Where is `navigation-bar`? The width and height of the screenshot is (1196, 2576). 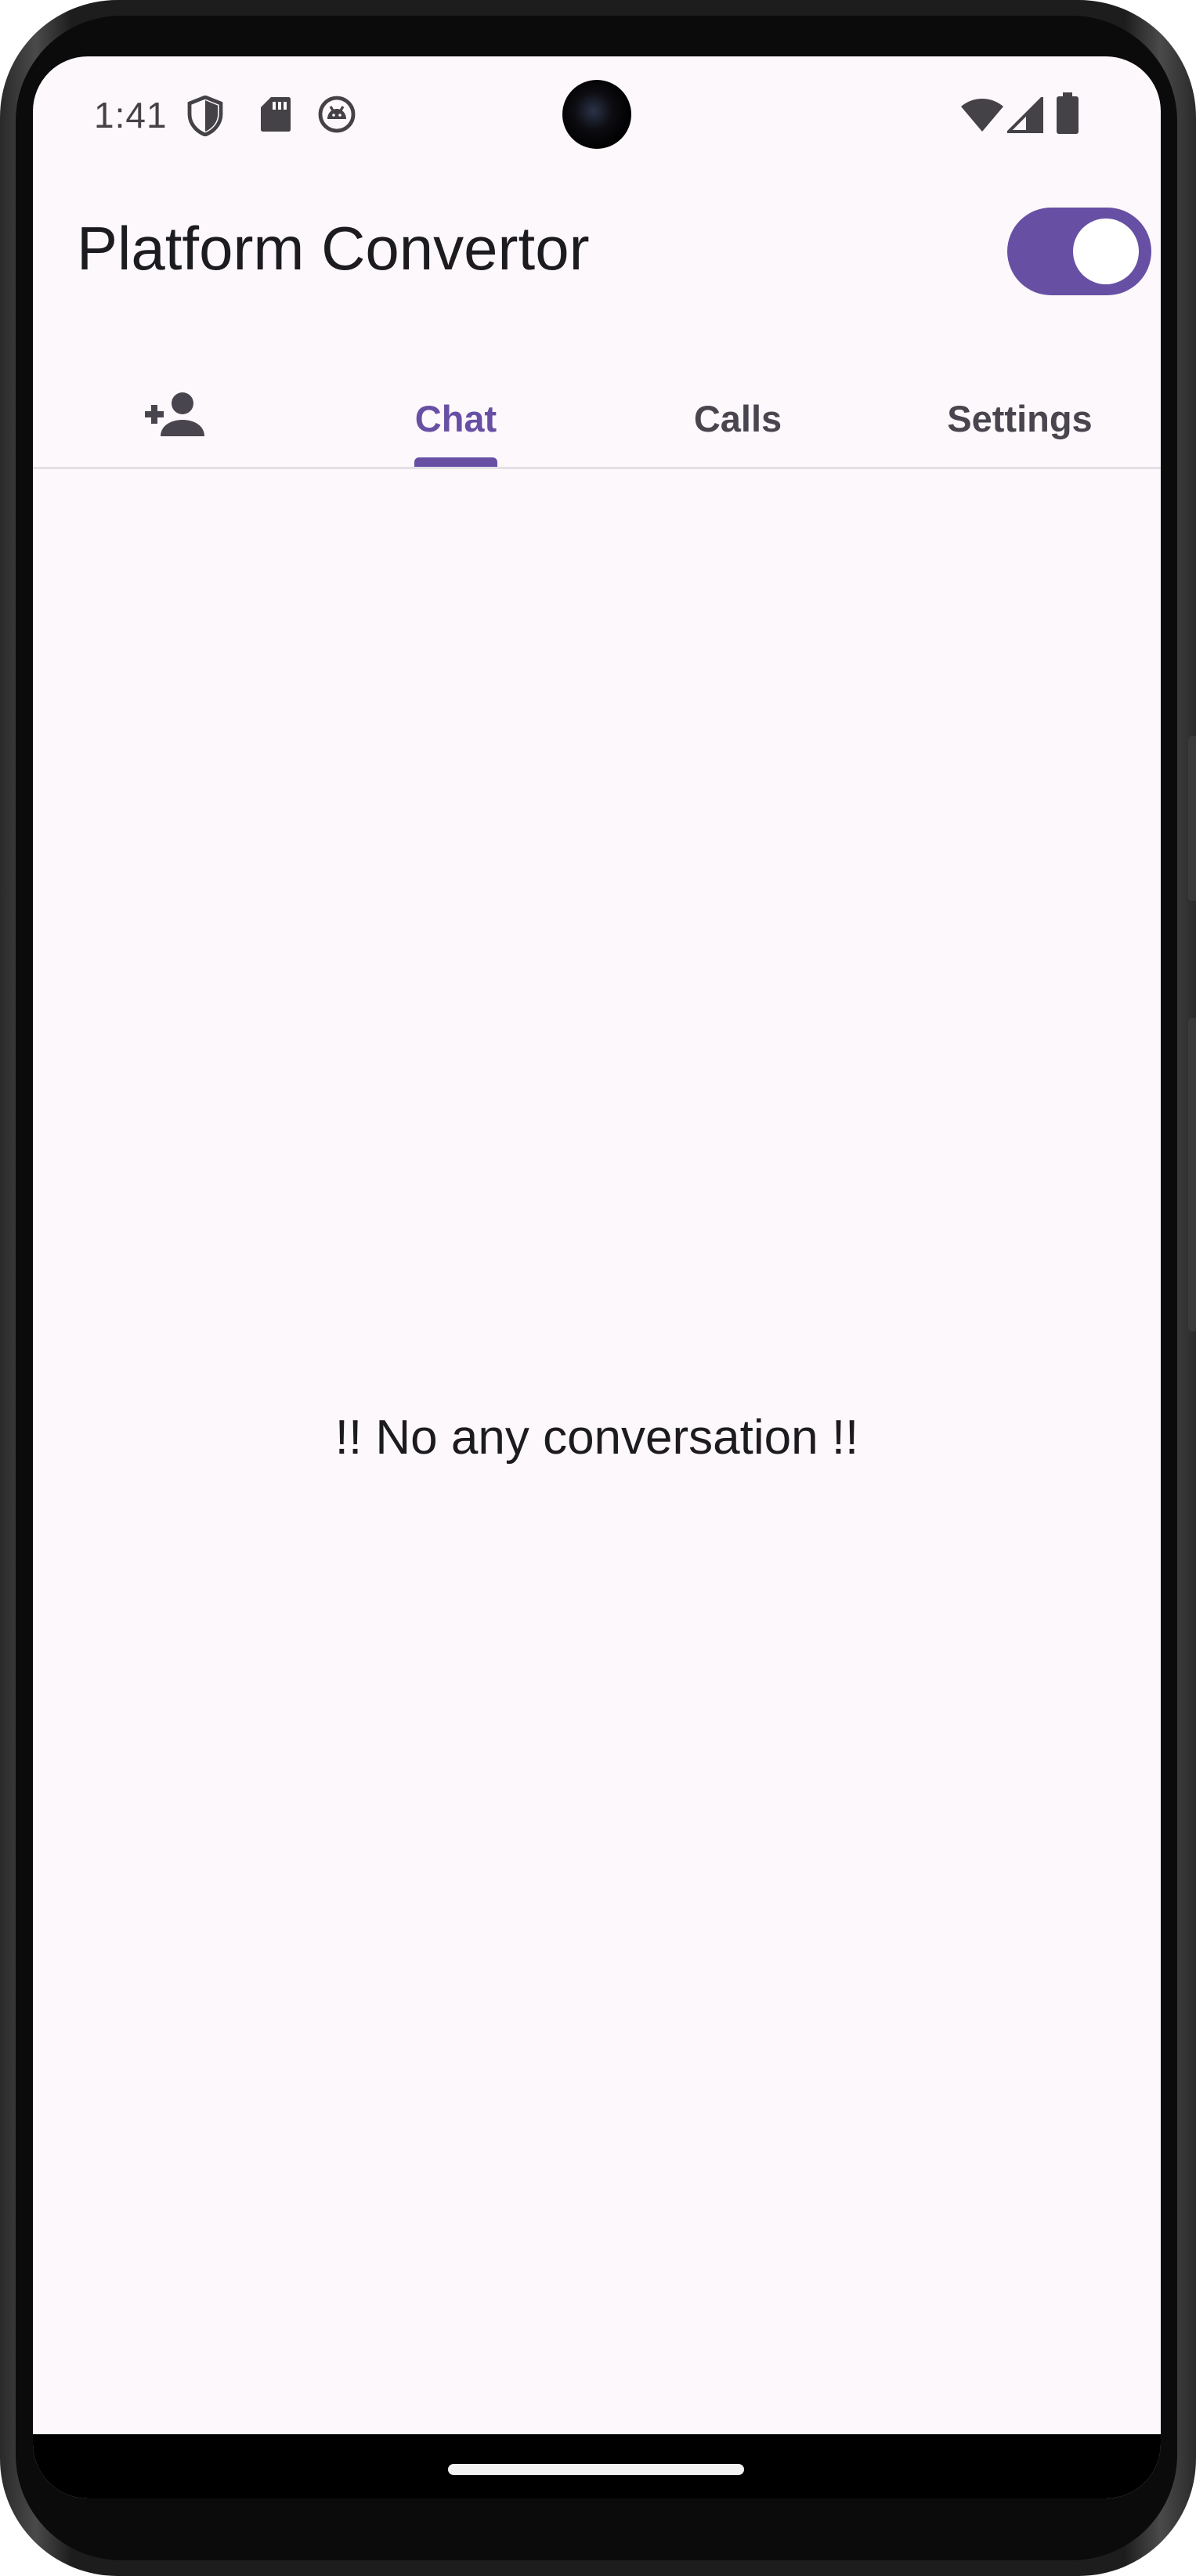 navigation-bar is located at coordinates (597, 2466).